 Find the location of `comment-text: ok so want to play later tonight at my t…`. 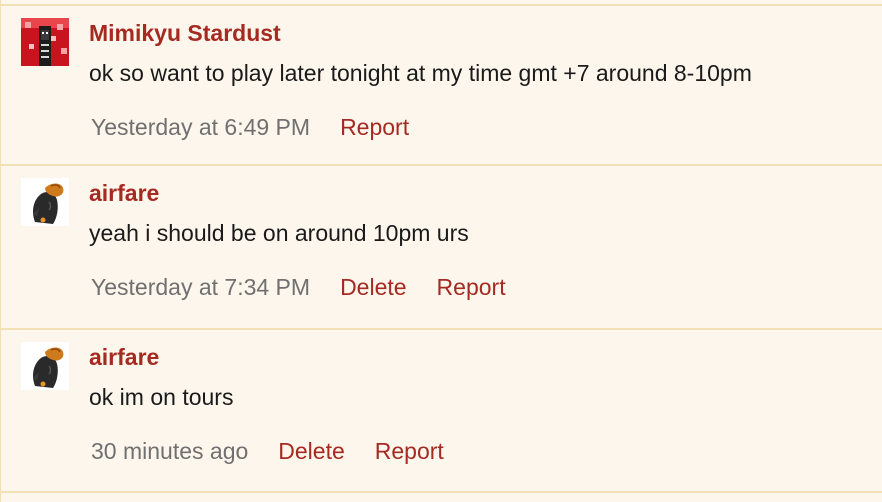

comment-text: ok so want to play later tonight at my t… is located at coordinates (420, 73).